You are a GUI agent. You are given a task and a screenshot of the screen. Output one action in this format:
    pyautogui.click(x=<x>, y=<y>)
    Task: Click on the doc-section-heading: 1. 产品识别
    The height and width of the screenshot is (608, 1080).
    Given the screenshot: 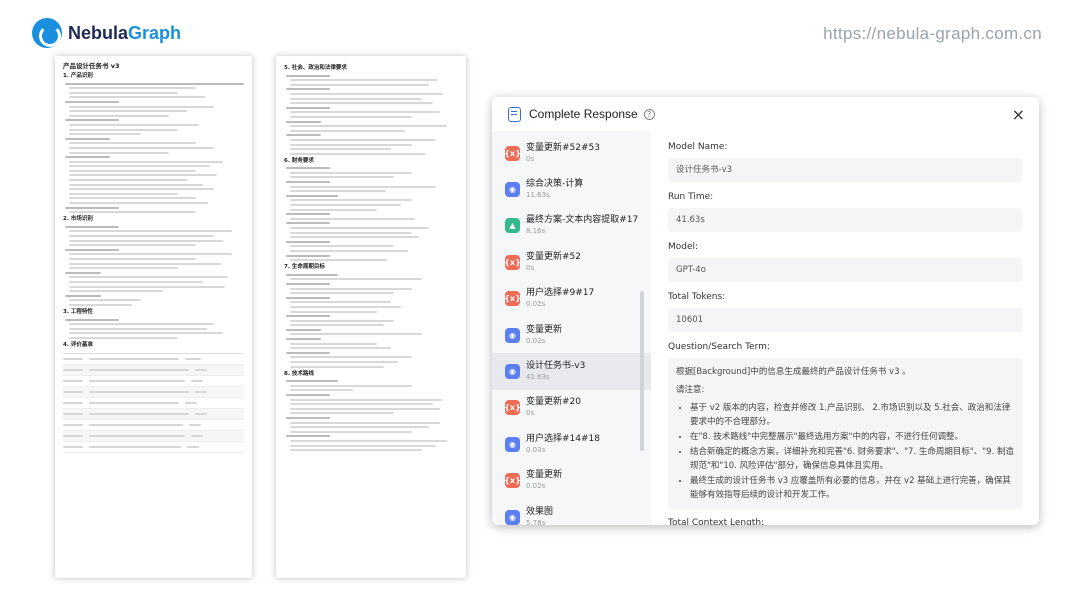 What is the action you would take?
    pyautogui.click(x=78, y=76)
    